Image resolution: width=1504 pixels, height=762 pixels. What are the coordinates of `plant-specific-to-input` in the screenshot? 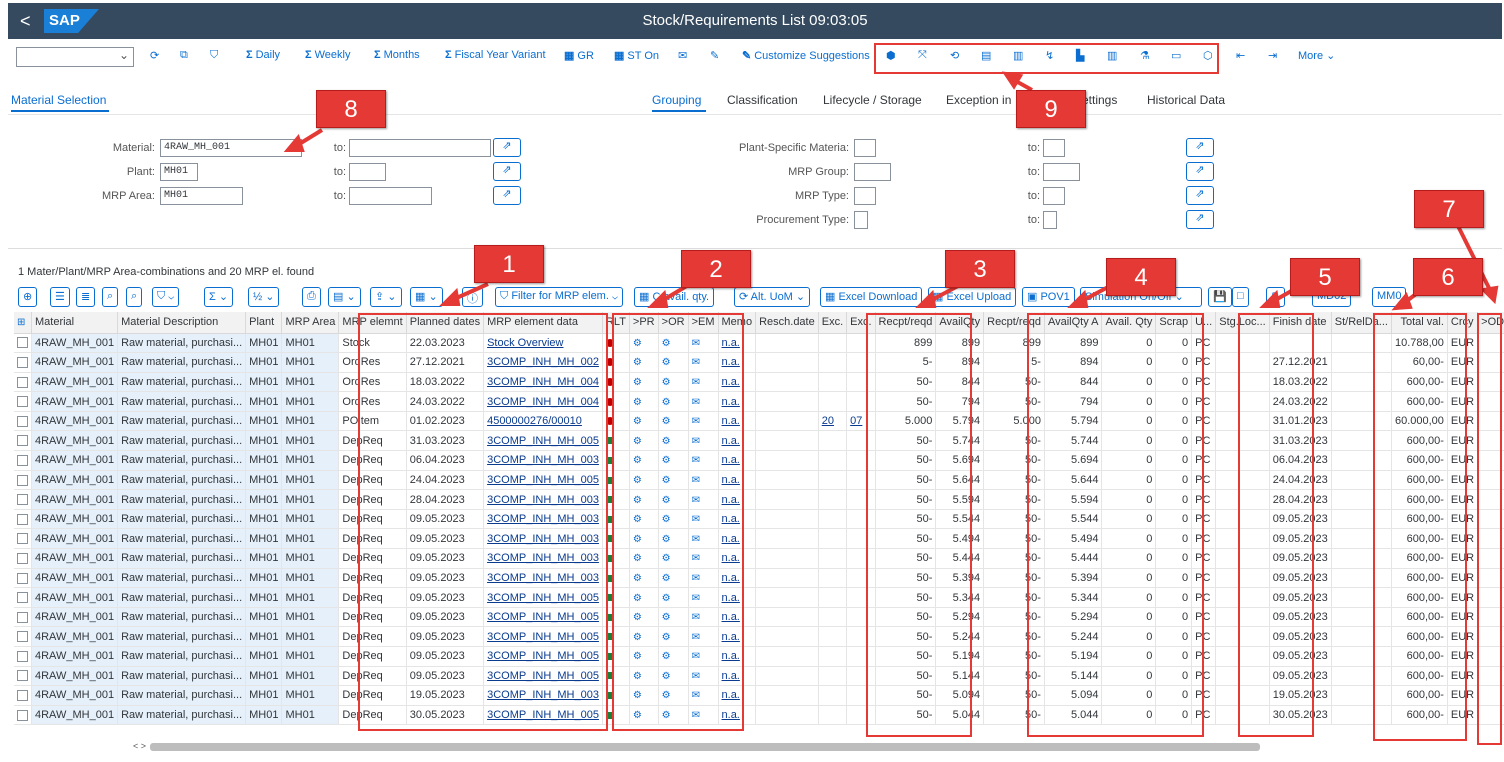 It's located at (1054, 148).